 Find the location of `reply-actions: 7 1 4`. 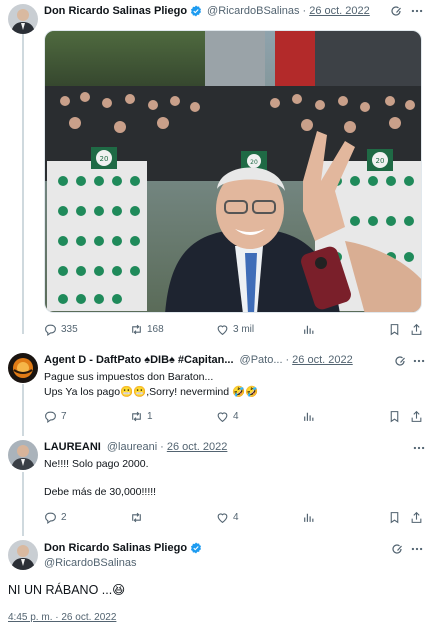

reply-actions: 7 1 4 is located at coordinates (234, 416).